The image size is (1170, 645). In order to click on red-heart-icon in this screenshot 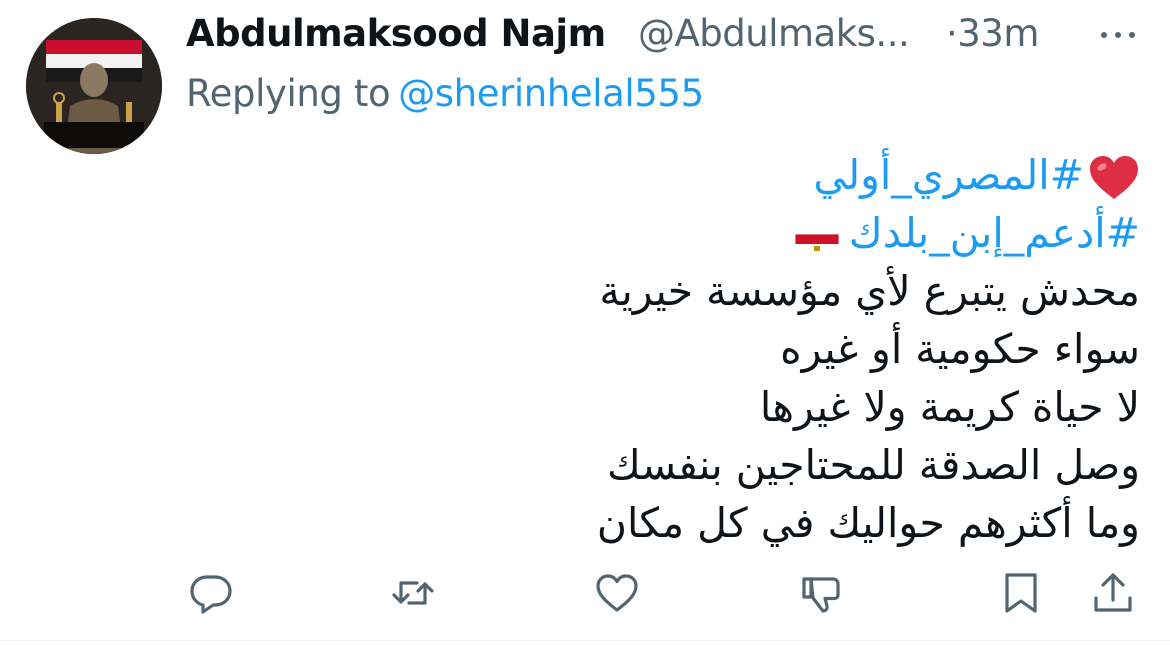, I will do `click(1114, 178)`.